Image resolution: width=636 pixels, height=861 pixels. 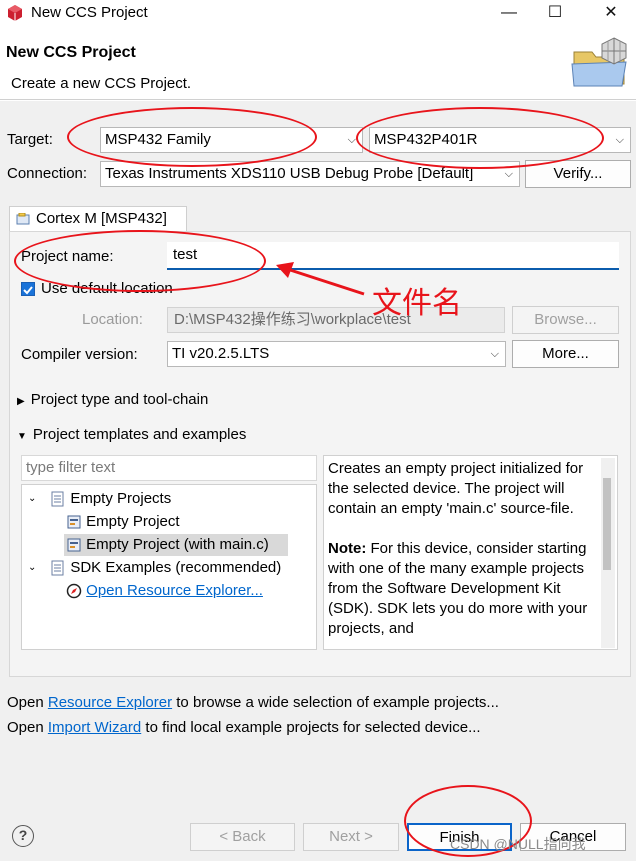 What do you see at coordinates (169, 468) in the screenshot?
I see `template-filter-input: type filter text` at bounding box center [169, 468].